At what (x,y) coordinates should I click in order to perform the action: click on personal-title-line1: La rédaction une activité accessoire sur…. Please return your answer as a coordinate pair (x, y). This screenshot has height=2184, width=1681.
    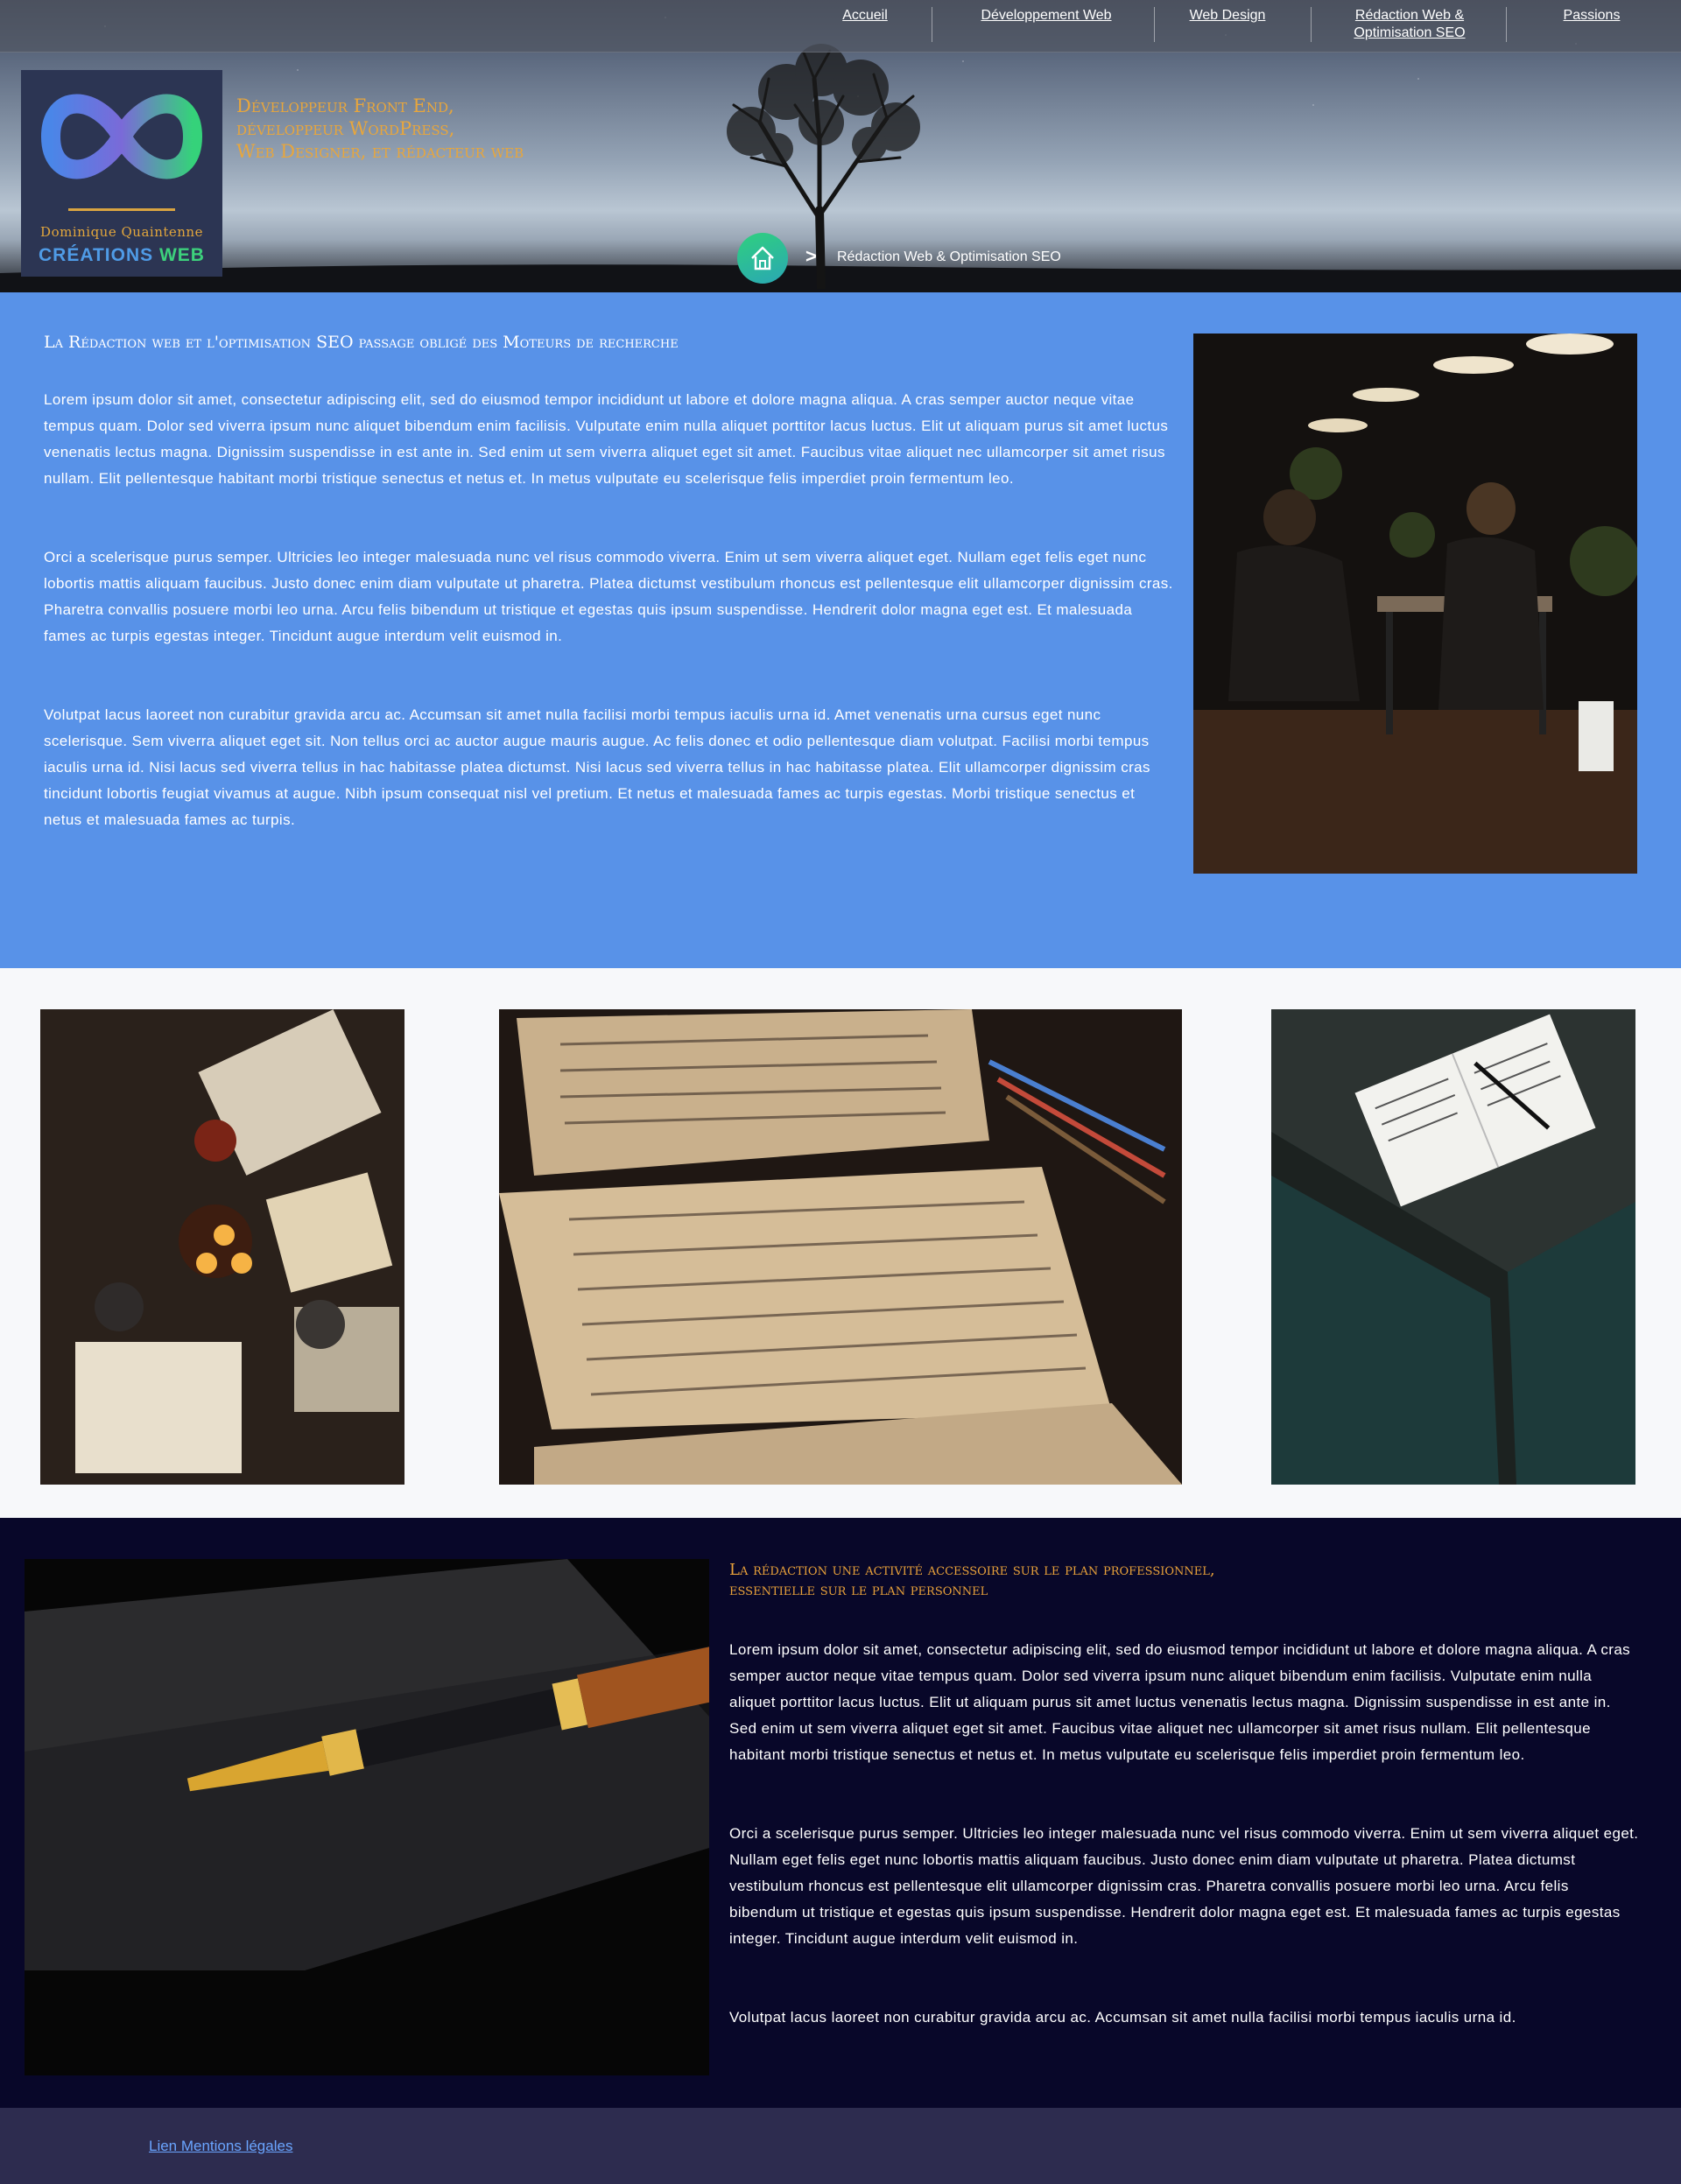
    Looking at the image, I should click on (972, 1570).